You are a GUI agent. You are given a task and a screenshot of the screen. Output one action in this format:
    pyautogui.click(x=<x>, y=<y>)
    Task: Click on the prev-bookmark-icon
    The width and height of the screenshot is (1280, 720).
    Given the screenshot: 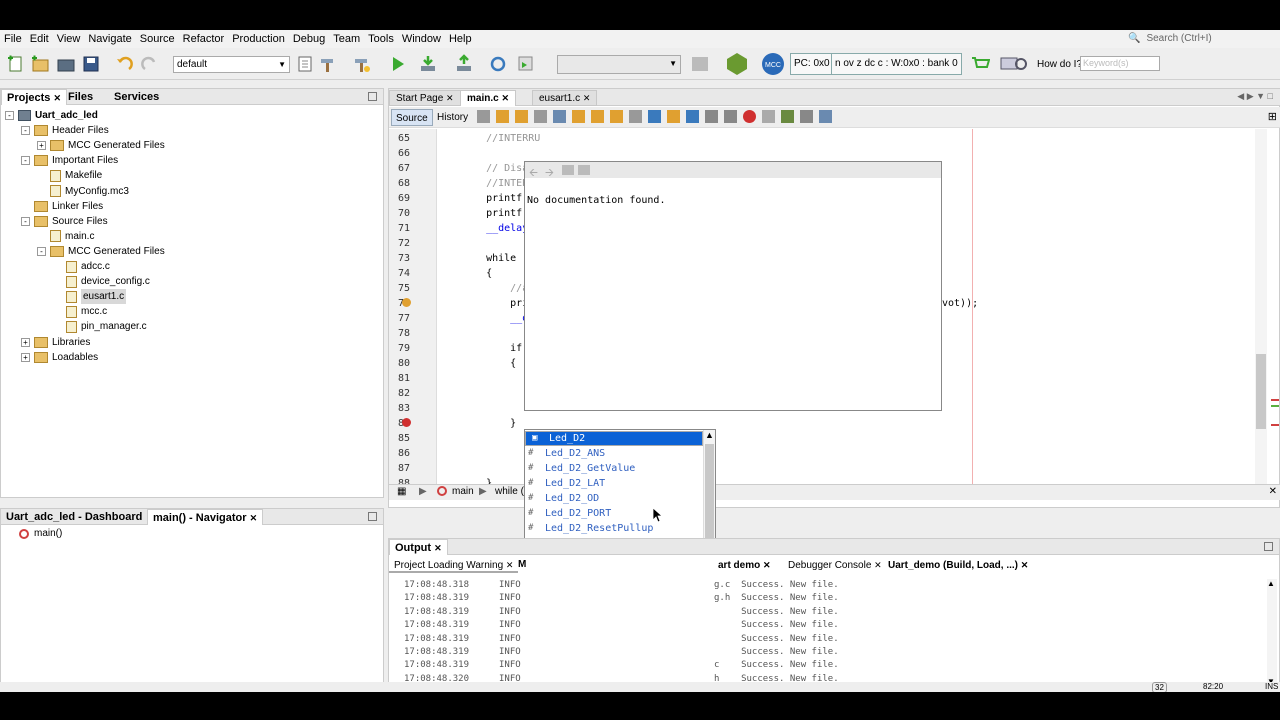 What is the action you would take?
    pyautogui.click(x=654, y=116)
    